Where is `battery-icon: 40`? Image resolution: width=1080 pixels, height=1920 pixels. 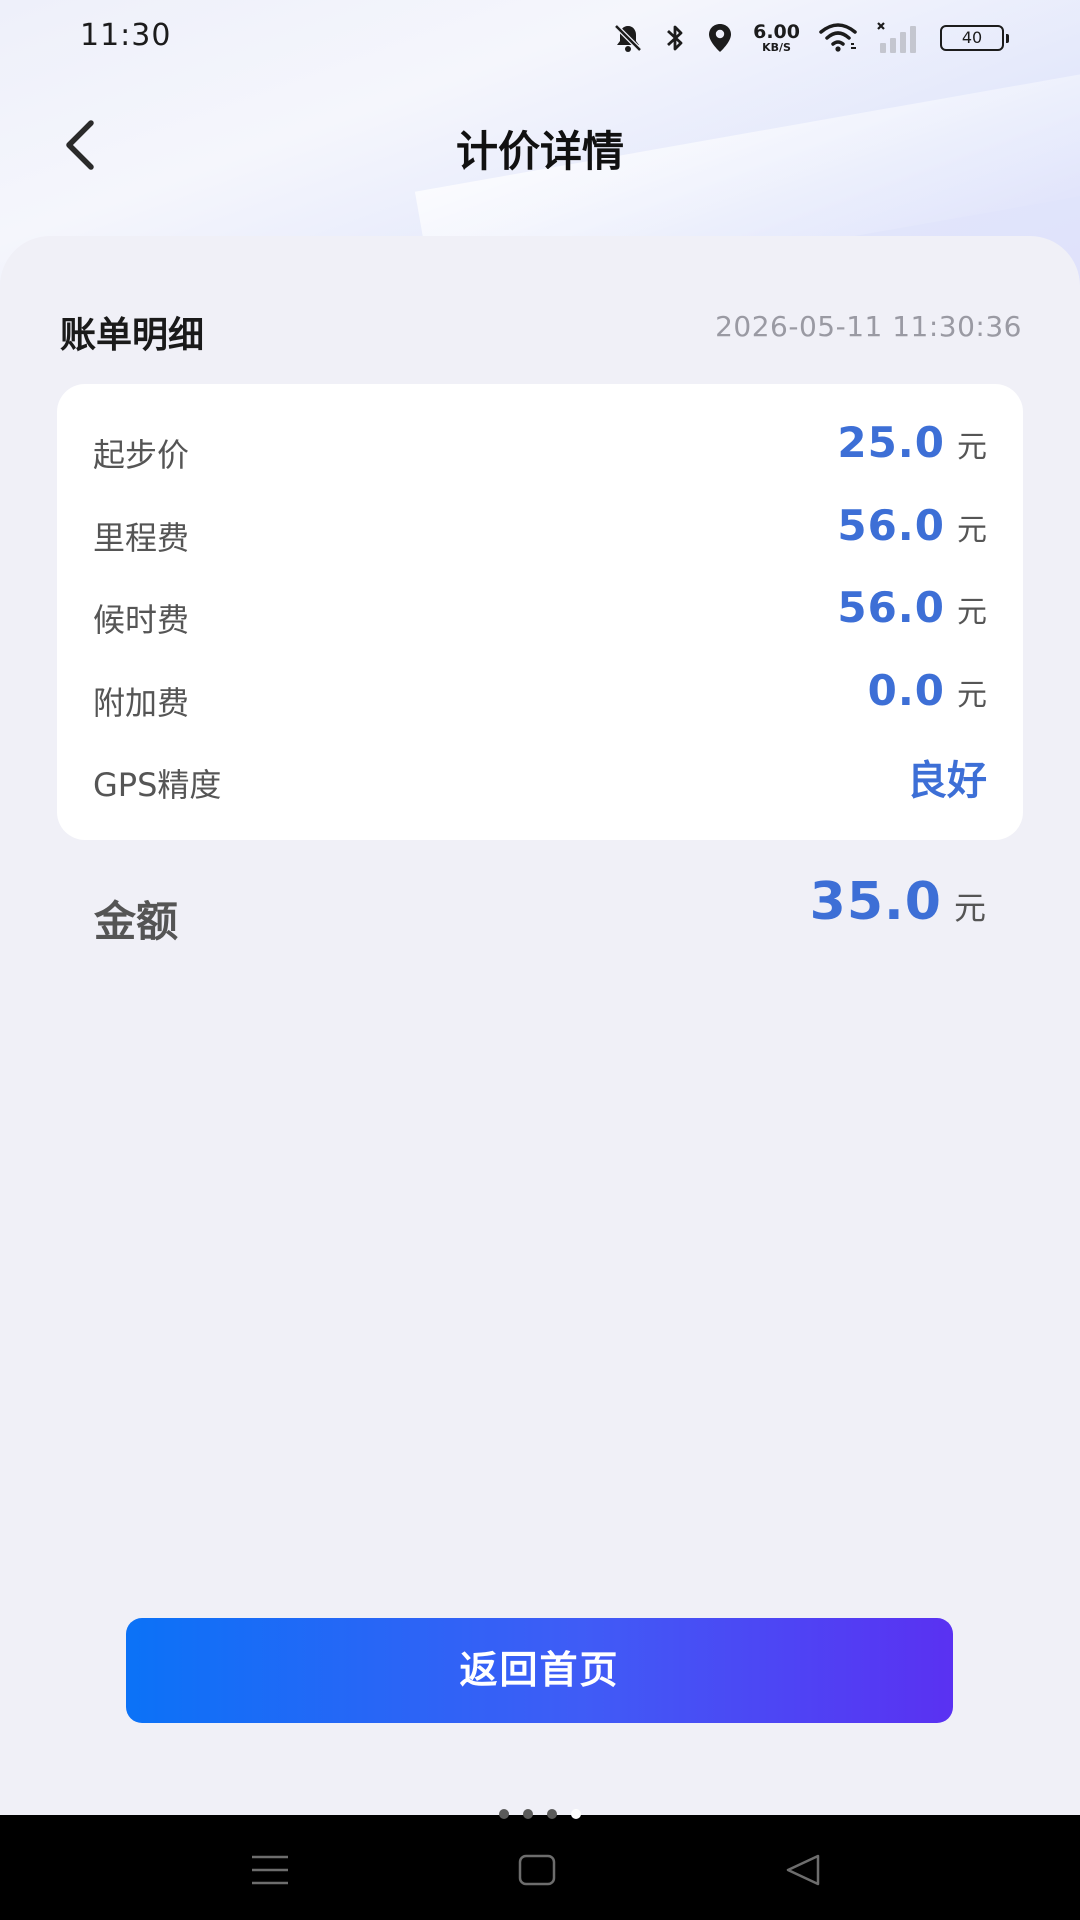 battery-icon: 40 is located at coordinates (974, 38).